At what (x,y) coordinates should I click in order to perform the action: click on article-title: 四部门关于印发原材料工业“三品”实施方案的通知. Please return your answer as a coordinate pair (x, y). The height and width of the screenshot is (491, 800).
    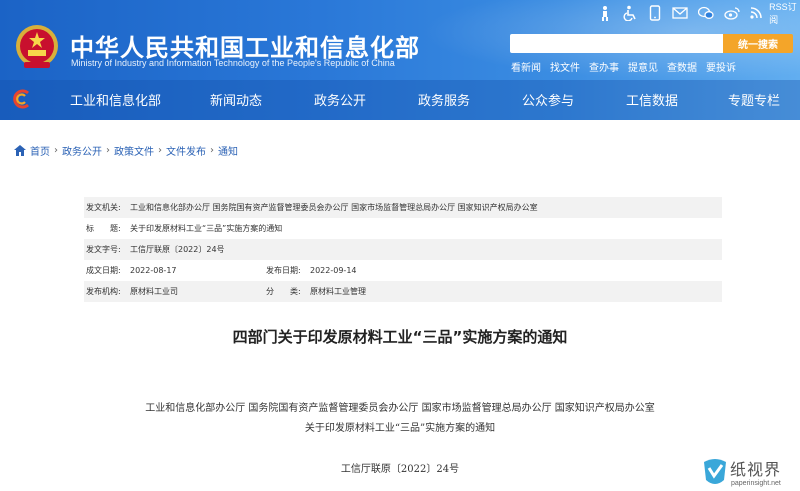
    Looking at the image, I should click on (400, 337).